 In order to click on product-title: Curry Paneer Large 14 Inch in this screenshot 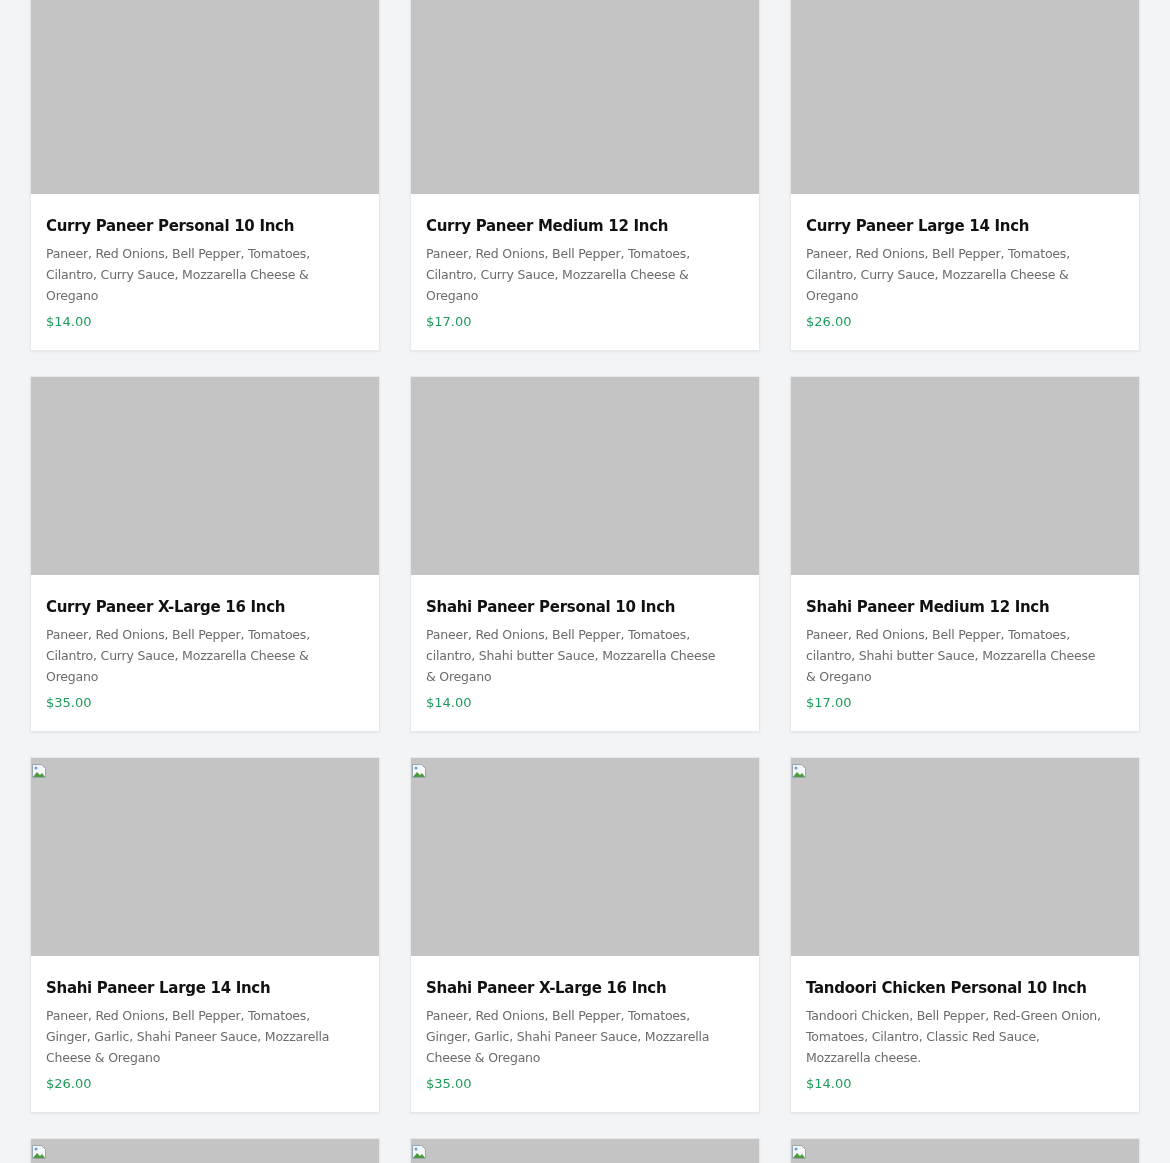, I will do `click(918, 226)`.